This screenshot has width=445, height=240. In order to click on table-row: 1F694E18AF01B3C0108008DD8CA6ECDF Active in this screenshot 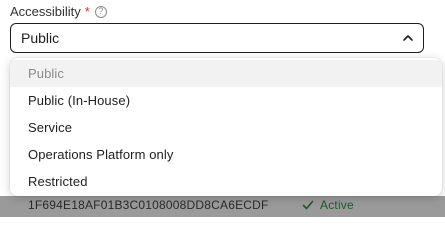, I will do `click(228, 206)`.